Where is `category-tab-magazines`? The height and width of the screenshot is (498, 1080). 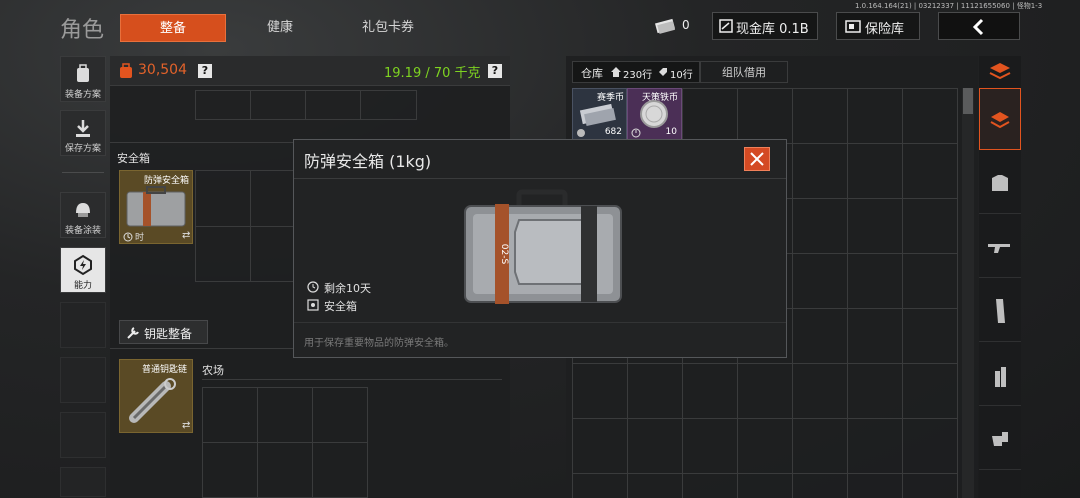 category-tab-magazines is located at coordinates (1000, 311).